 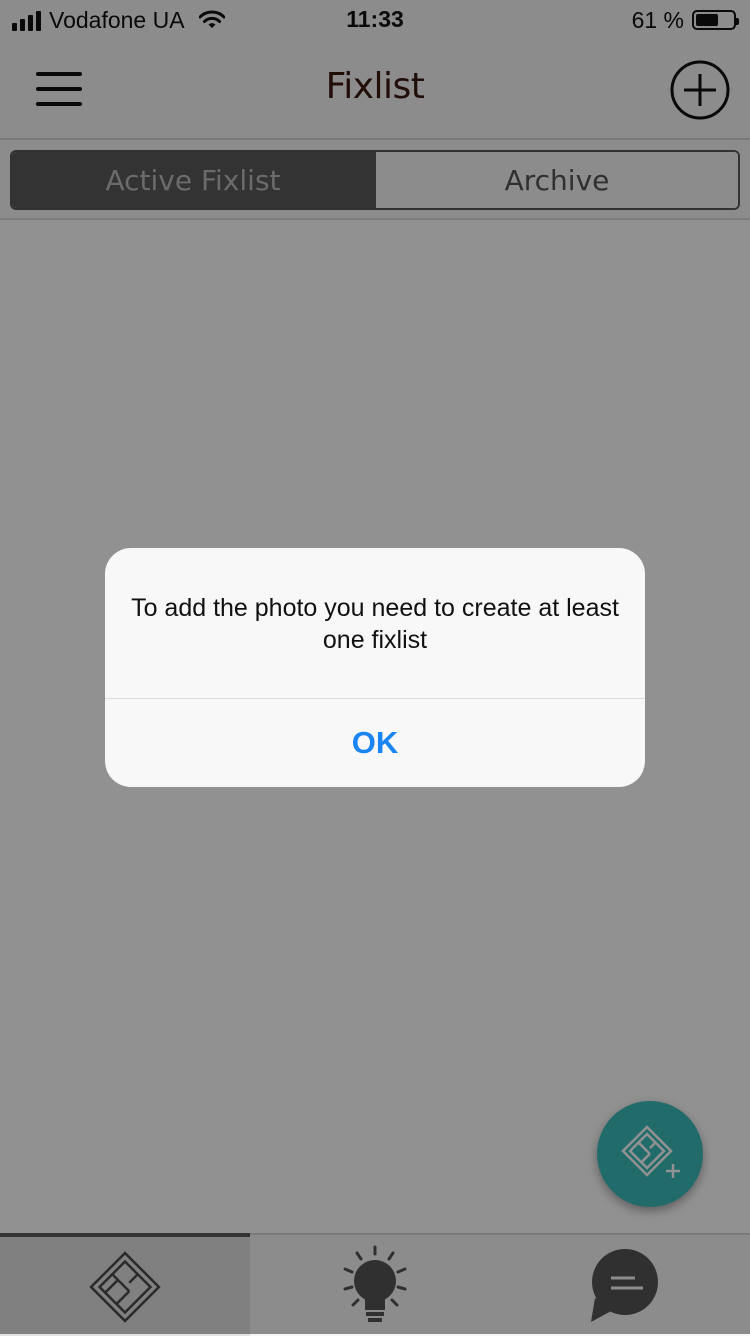 What do you see at coordinates (375, 743) in the screenshot?
I see `ok-button: OK` at bounding box center [375, 743].